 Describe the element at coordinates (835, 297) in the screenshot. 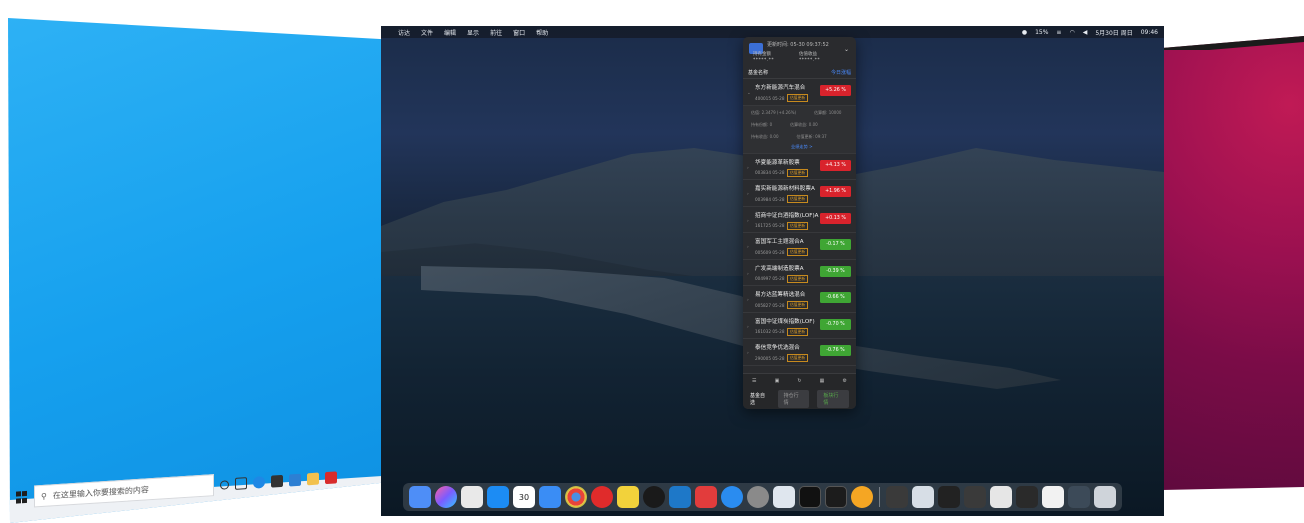

I see `fund-change: -0.66 %` at that location.